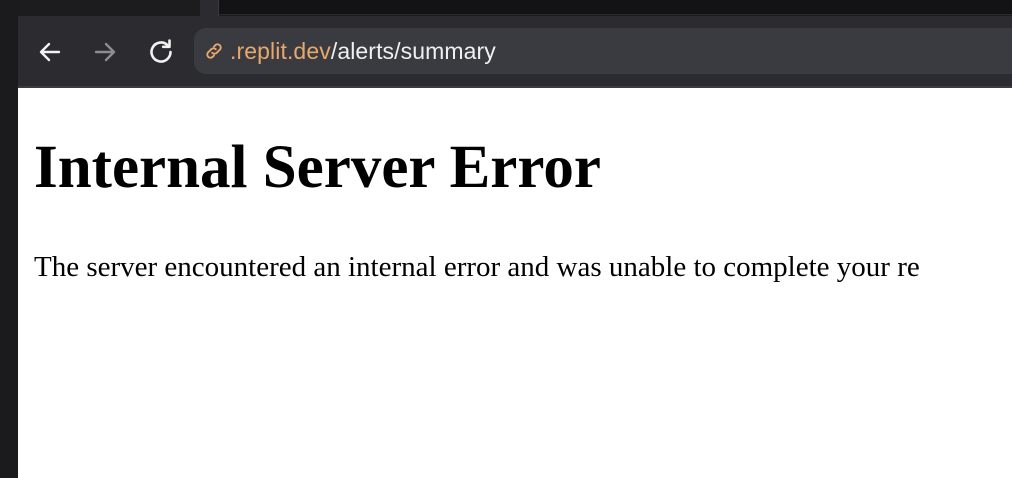 The height and width of the screenshot is (478, 1012). I want to click on reload-button, so click(161, 52).